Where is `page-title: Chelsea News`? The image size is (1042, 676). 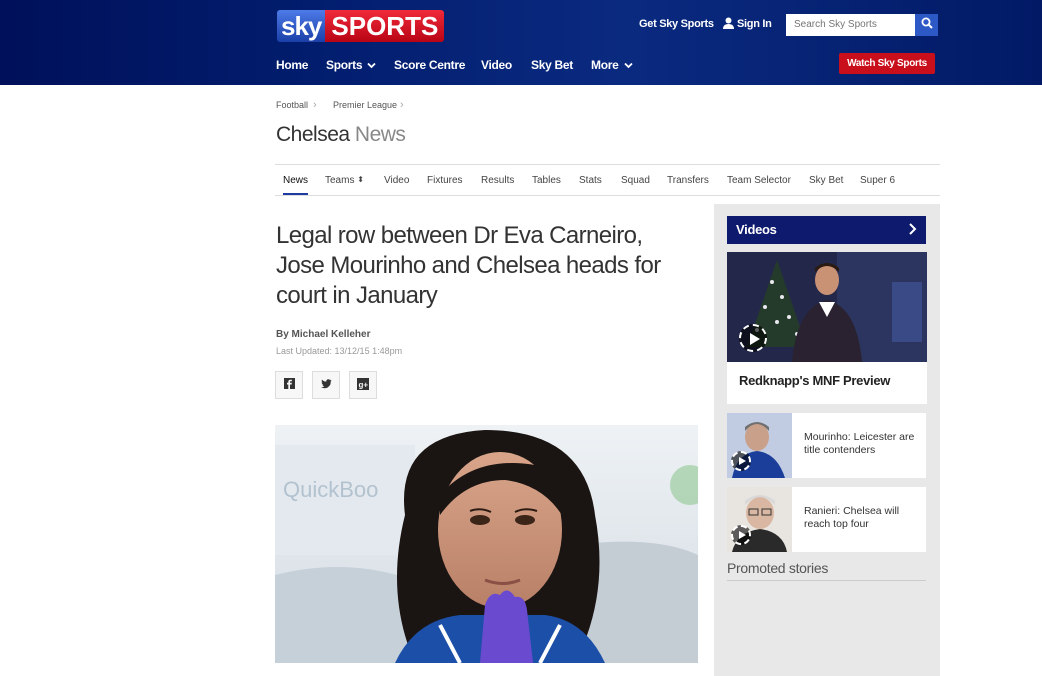 page-title: Chelsea News is located at coordinates (341, 135).